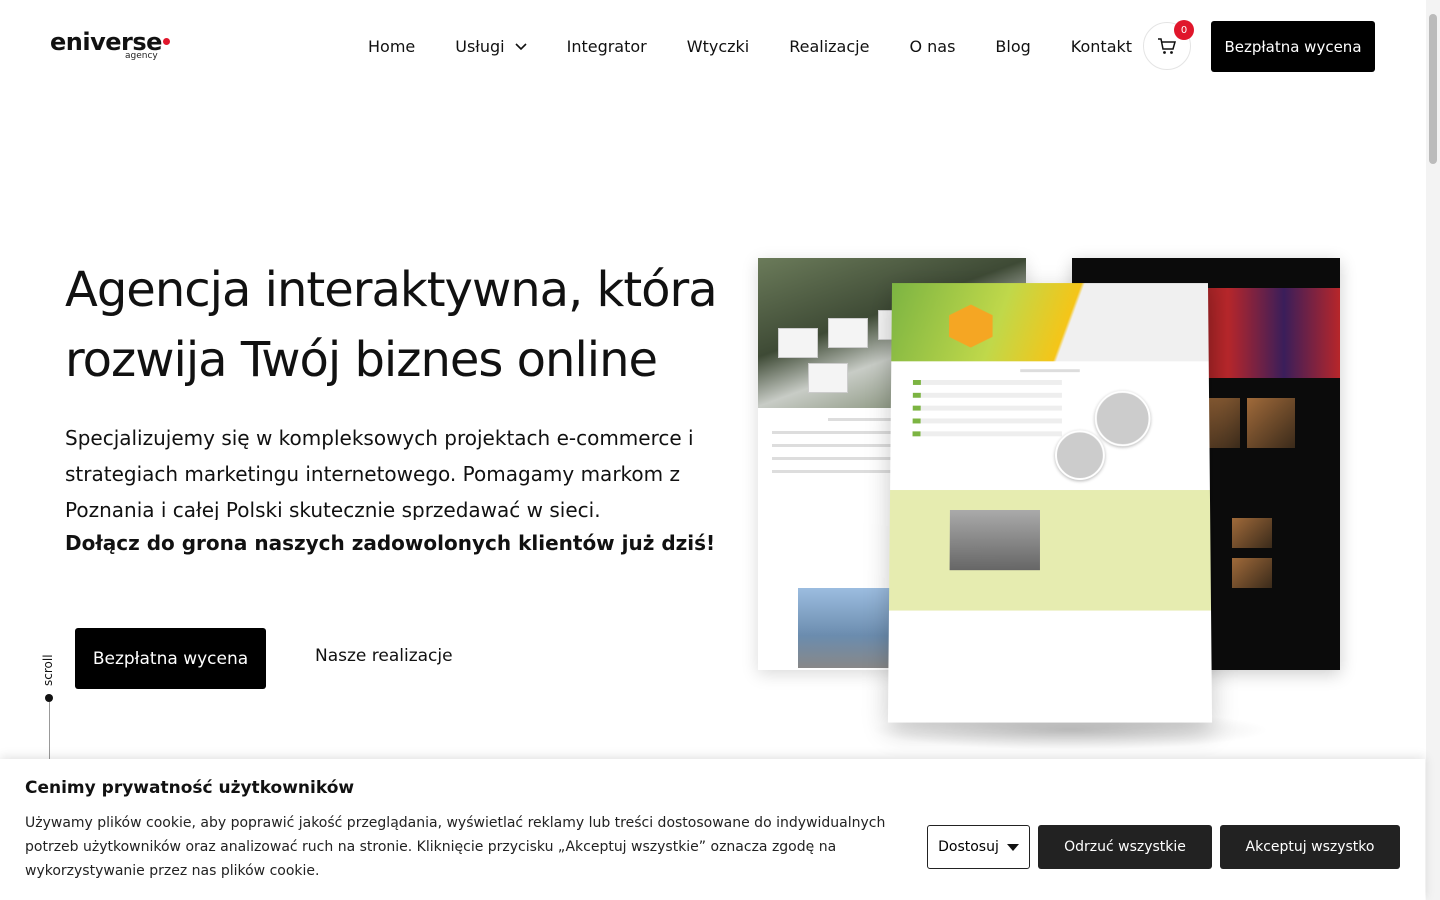  What do you see at coordinates (848, 628) in the screenshot?
I see `mockup-building-photo` at bounding box center [848, 628].